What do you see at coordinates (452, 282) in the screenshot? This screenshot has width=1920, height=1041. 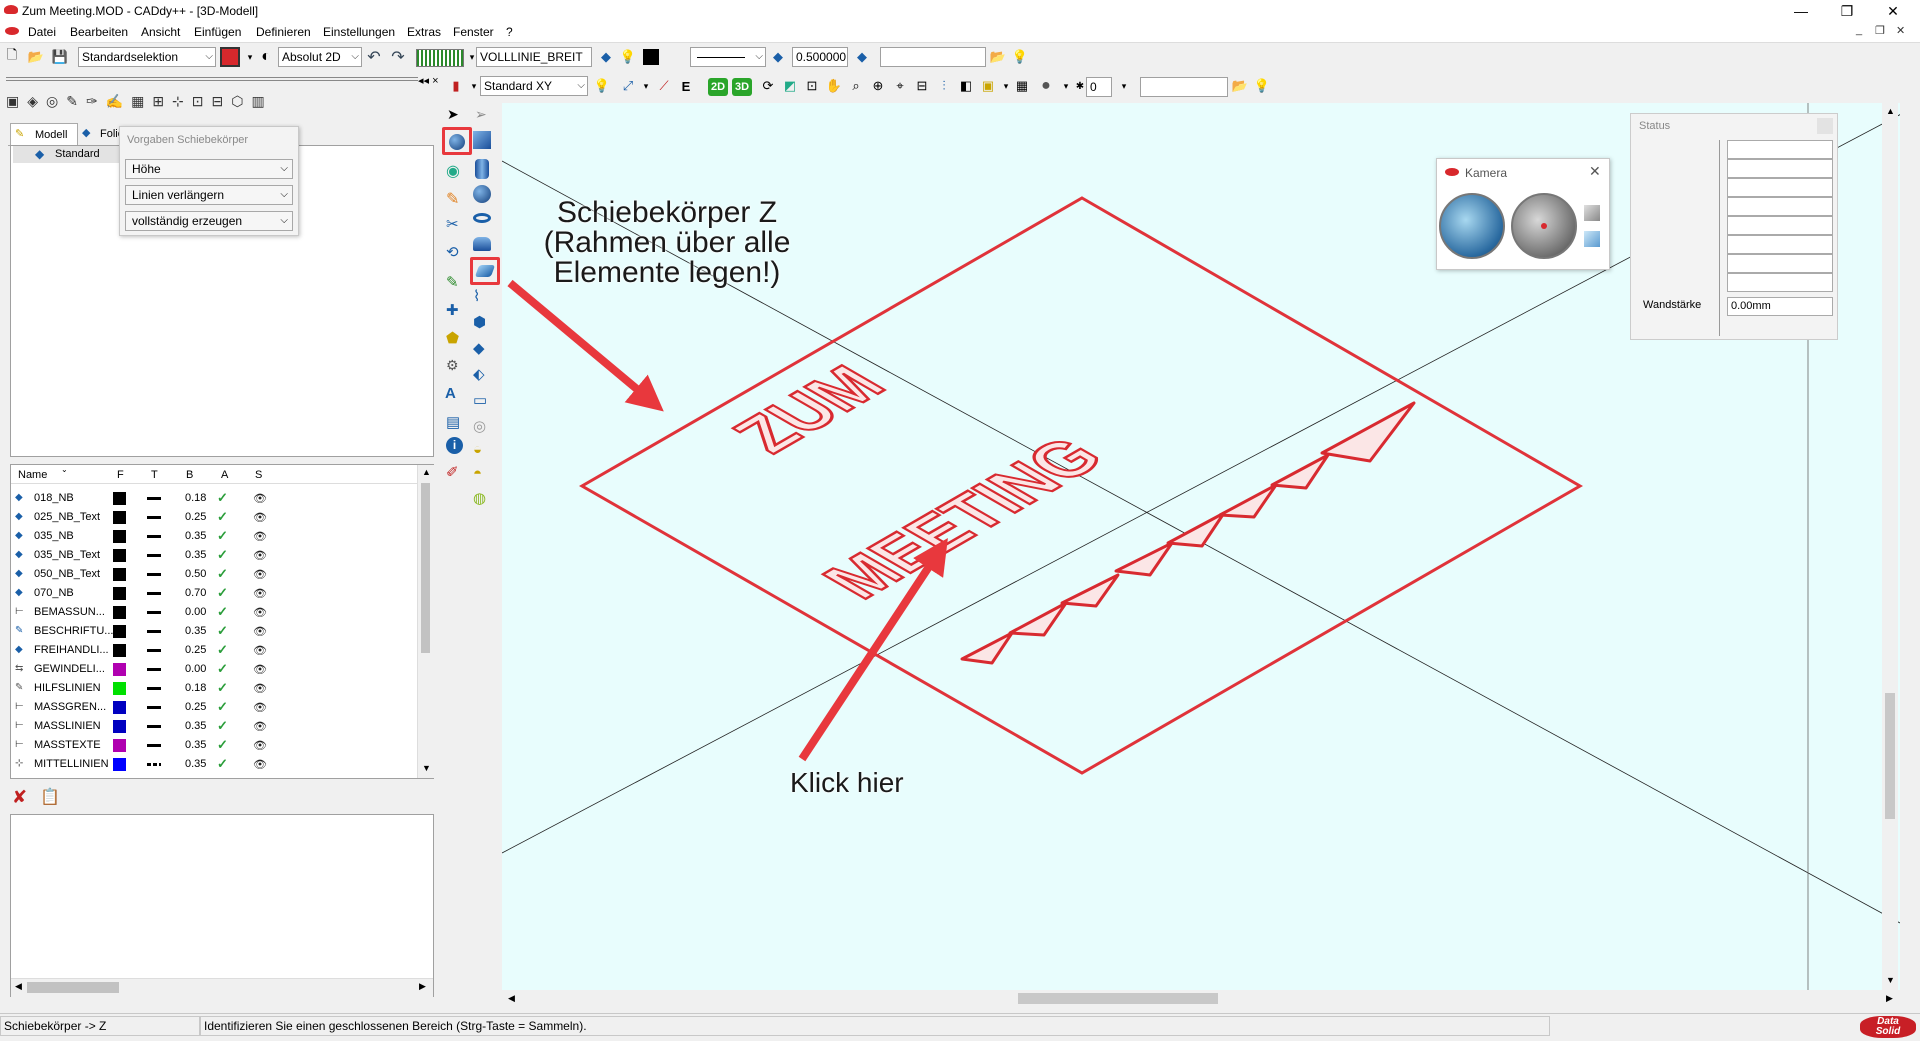 I see `edit-green-icon: ✎` at bounding box center [452, 282].